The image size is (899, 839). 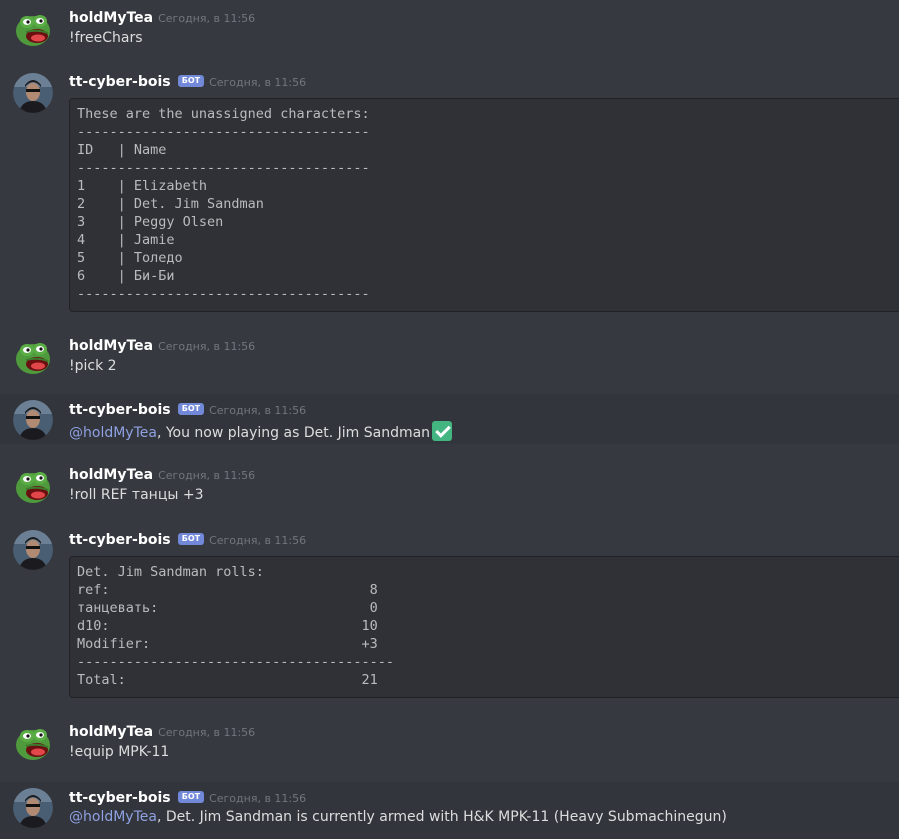 What do you see at coordinates (136, 495) in the screenshot?
I see `message-text: !roll REF танцы +3` at bounding box center [136, 495].